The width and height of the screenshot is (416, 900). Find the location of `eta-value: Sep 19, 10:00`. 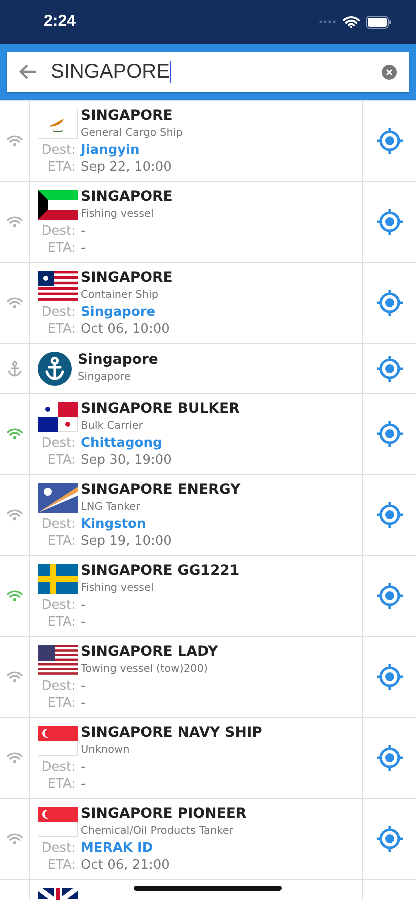

eta-value: Sep 19, 10:00 is located at coordinates (126, 541).